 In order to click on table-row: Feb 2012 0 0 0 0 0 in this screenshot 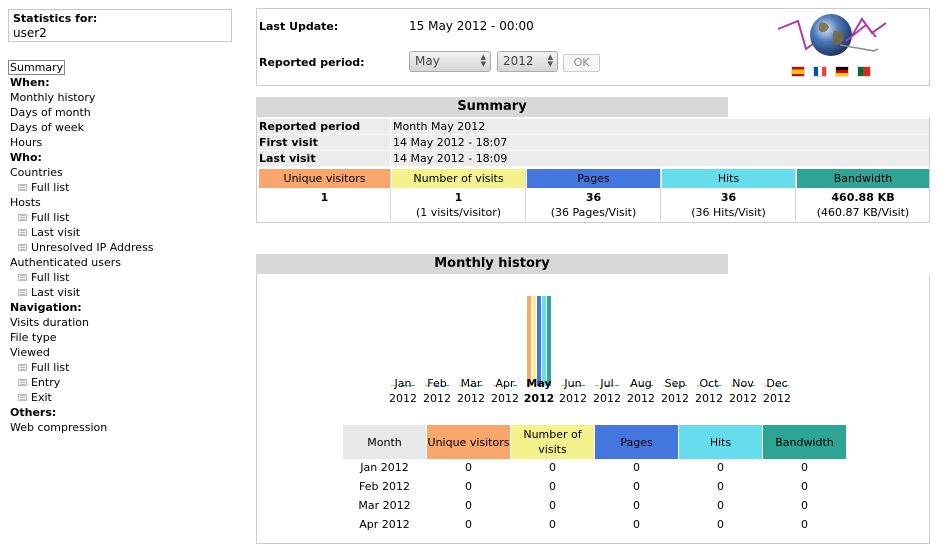, I will do `click(595, 486)`.